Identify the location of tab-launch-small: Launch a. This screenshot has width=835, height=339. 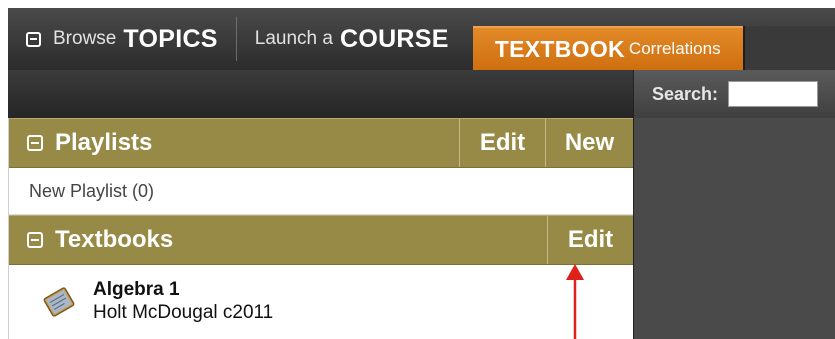
(293, 38).